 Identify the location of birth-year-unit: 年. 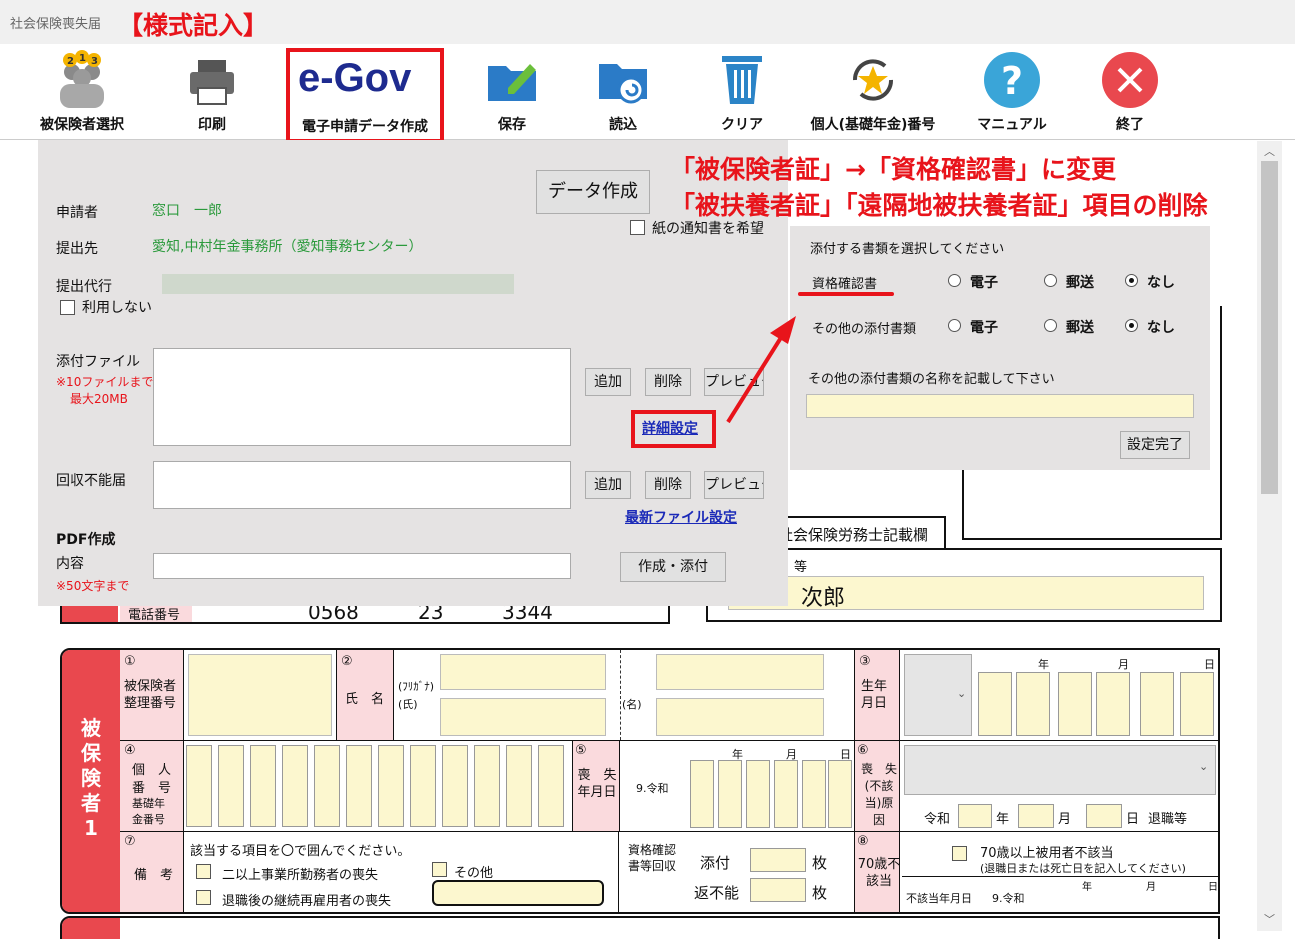
(1043, 664).